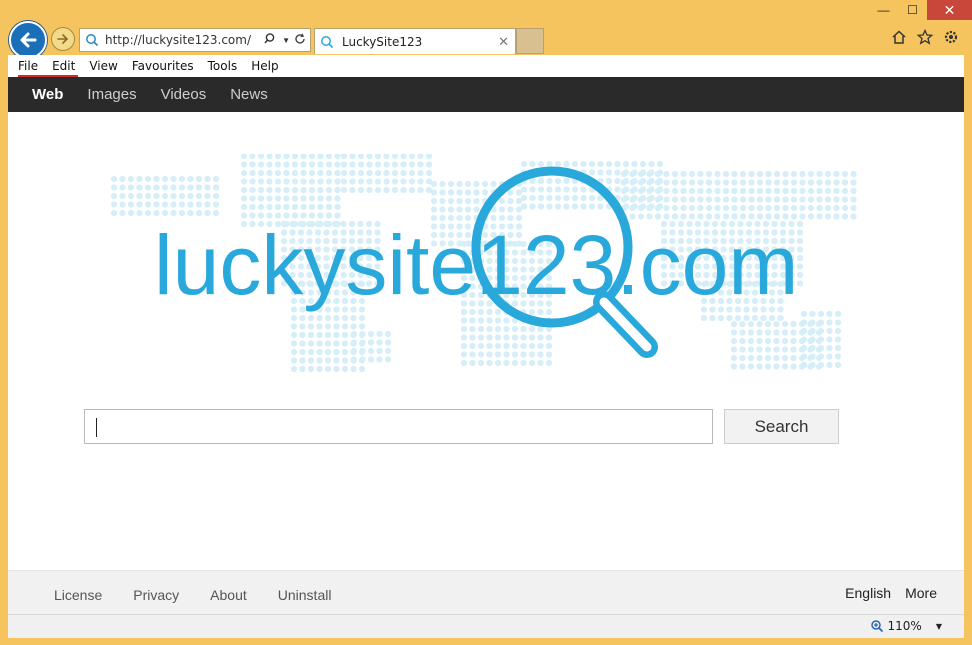  I want to click on more-link: More, so click(921, 593).